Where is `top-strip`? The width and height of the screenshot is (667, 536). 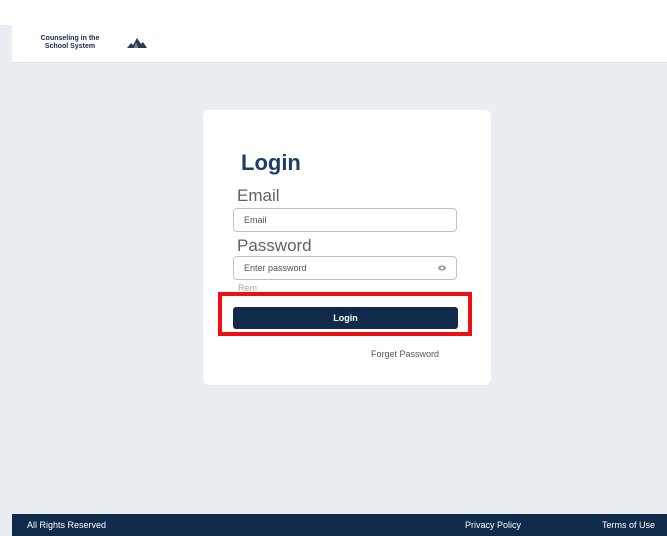 top-strip is located at coordinates (333, 12).